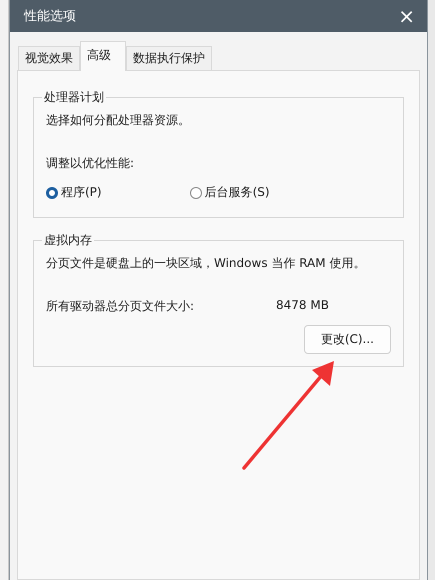 Image resolution: width=435 pixels, height=580 pixels. What do you see at coordinates (118, 120) in the screenshot?
I see `description-text: 选择如何分配处理器资源。` at bounding box center [118, 120].